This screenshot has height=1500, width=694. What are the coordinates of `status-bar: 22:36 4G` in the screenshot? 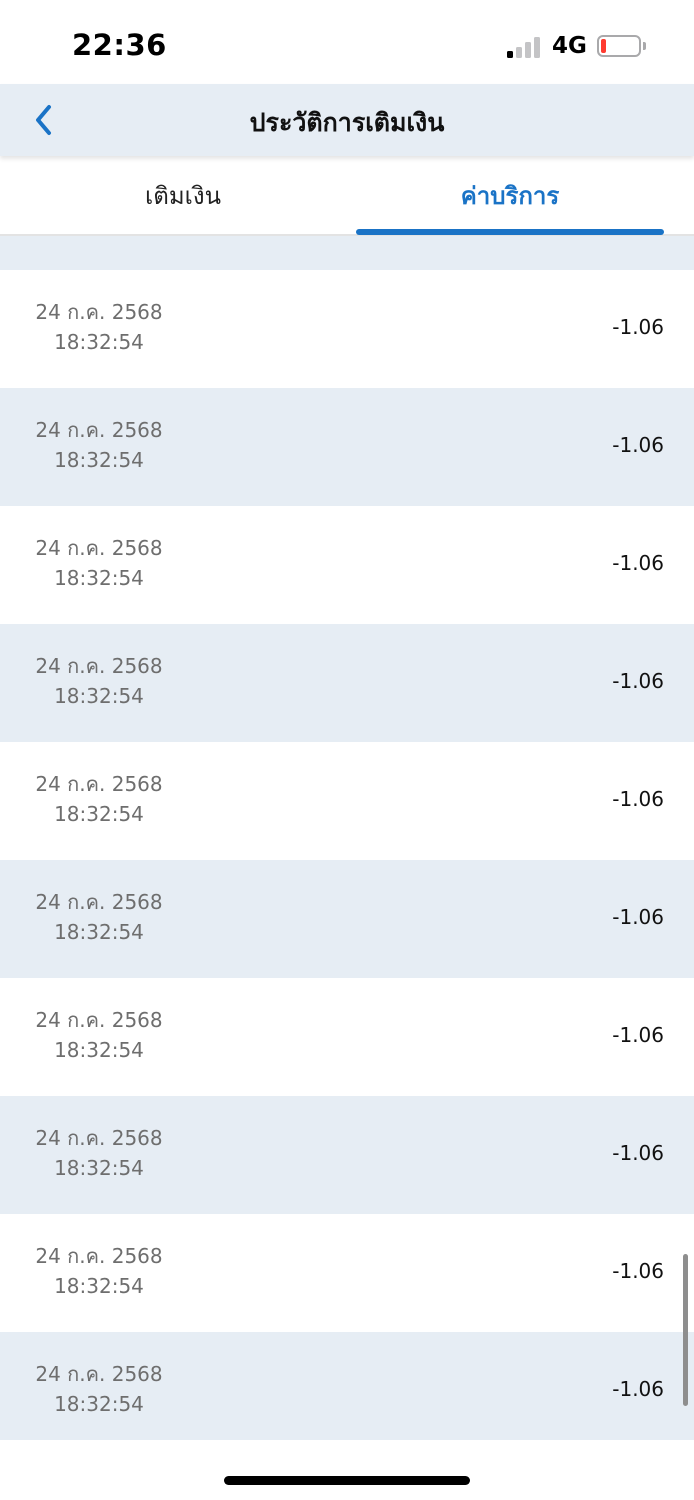 It's located at (347, 42).